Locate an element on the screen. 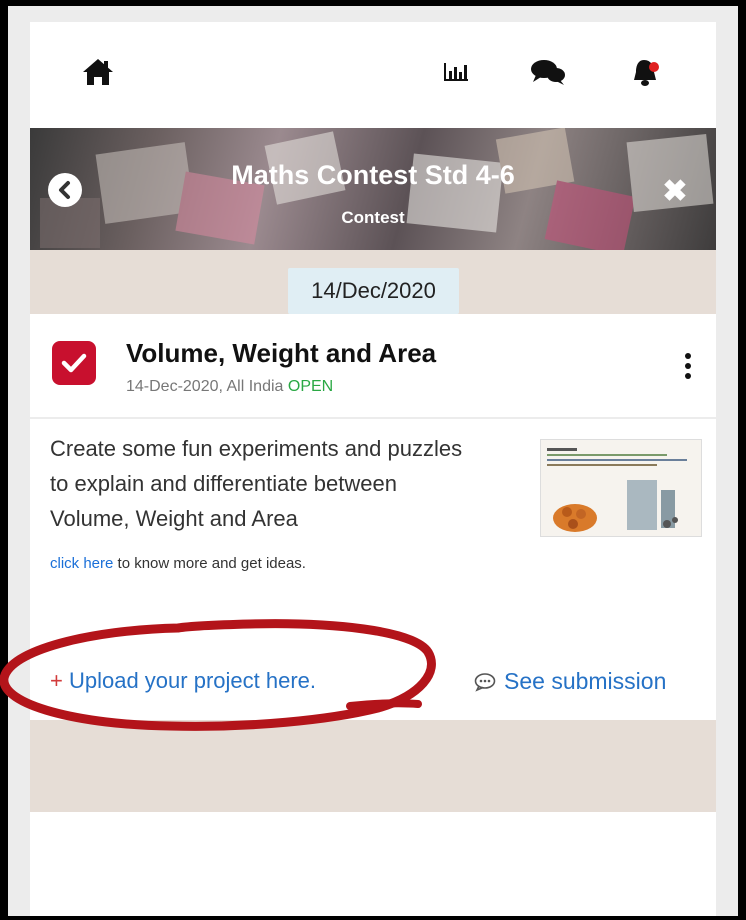 Image resolution: width=746 pixels, height=920 pixels. status-badge: OPEN is located at coordinates (310, 386).